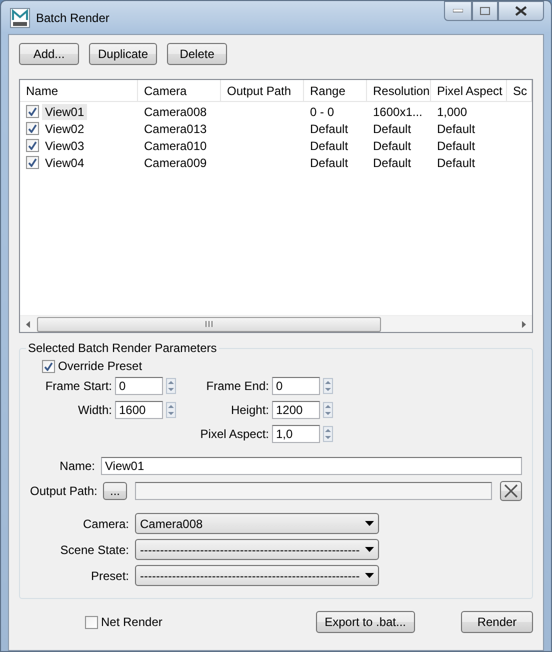 The width and height of the screenshot is (552, 652). What do you see at coordinates (335, 90) in the screenshot?
I see `column-header: Range` at bounding box center [335, 90].